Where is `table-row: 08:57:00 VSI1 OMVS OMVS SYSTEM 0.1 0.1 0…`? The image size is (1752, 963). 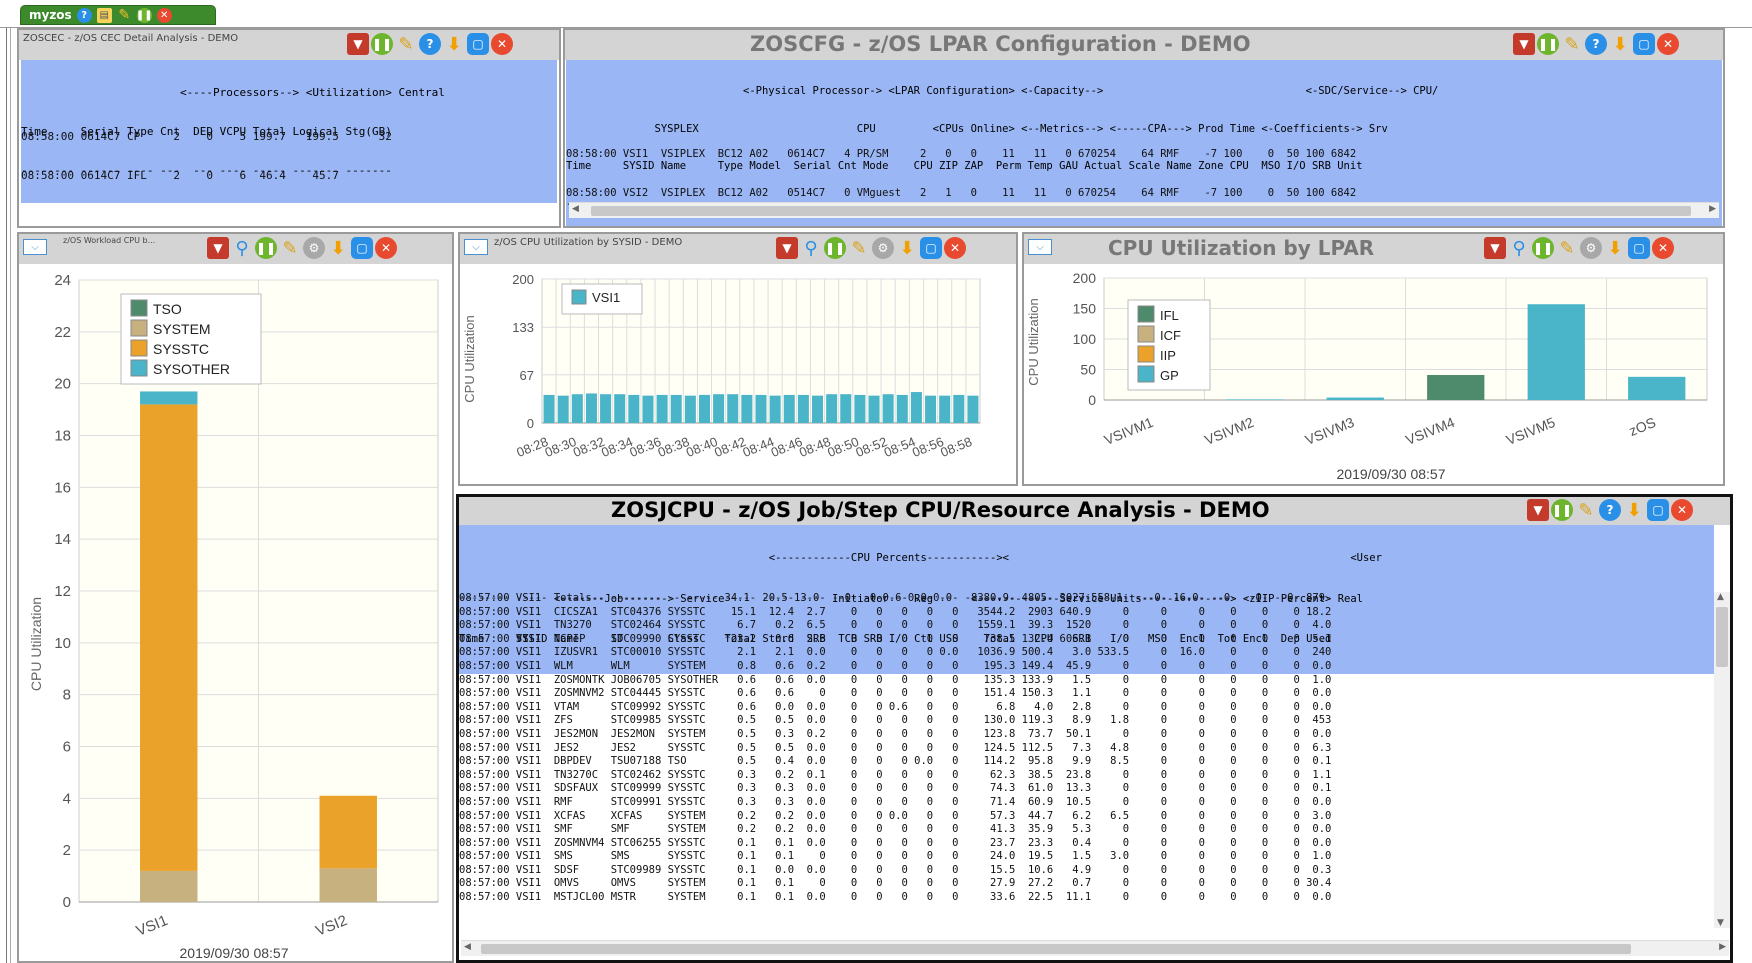 table-row: 08:57:00 VSI1 OMVS OMVS SYSTEM 0.1 0.1 0… is located at coordinates (1086, 884).